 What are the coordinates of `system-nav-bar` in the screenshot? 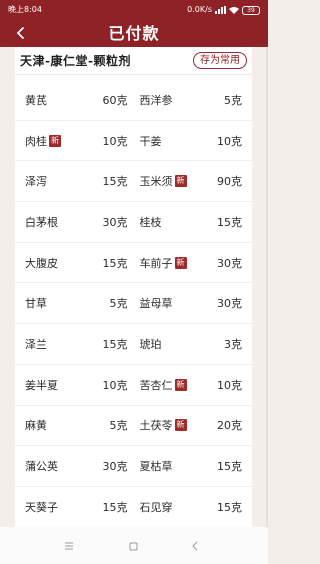 It's located at (134, 545).